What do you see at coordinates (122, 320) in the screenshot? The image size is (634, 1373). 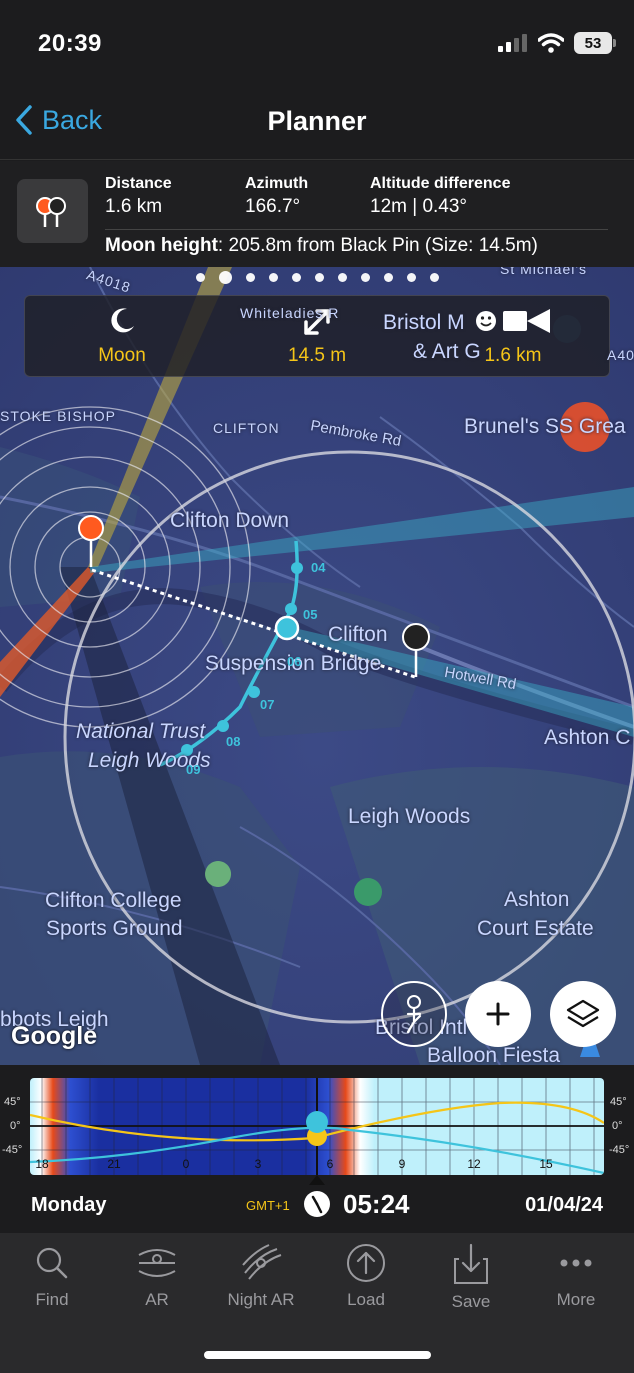 I see `moon-icon` at bounding box center [122, 320].